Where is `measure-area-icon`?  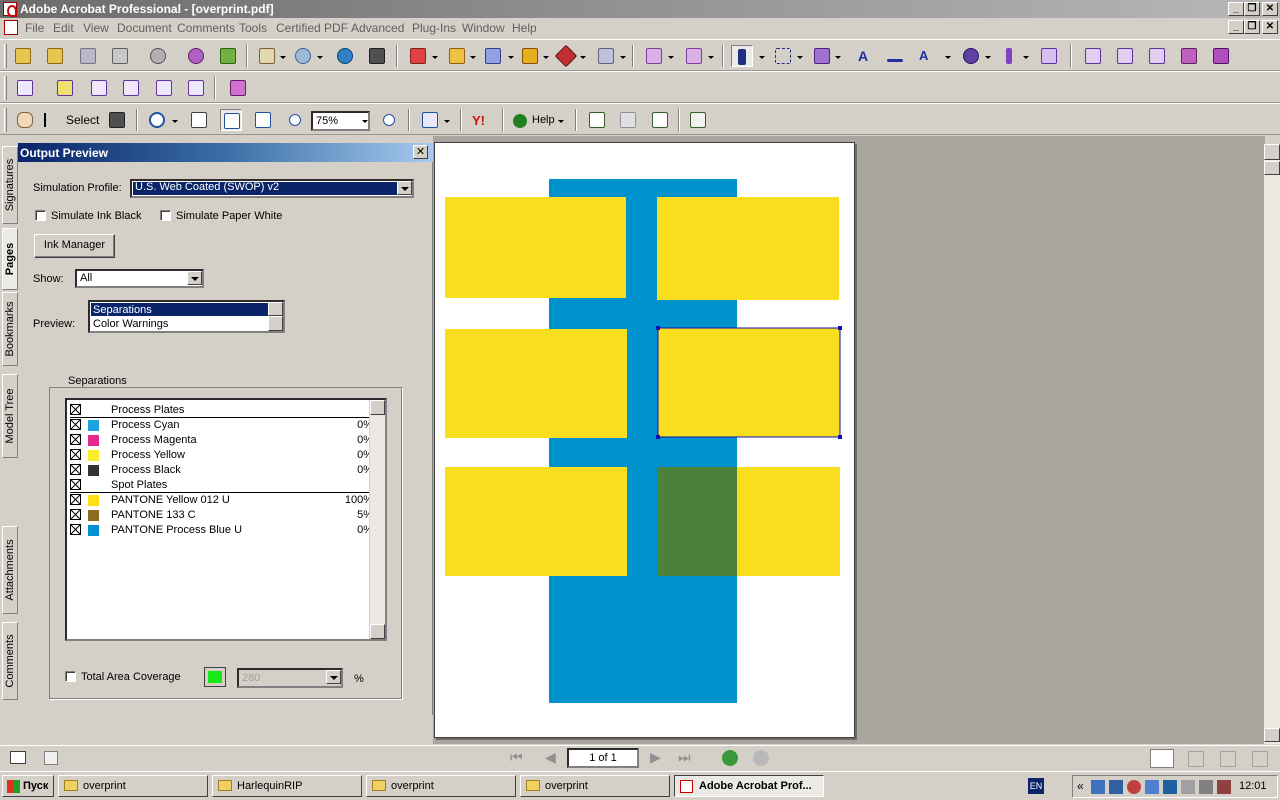
measure-area-icon is located at coordinates (628, 120).